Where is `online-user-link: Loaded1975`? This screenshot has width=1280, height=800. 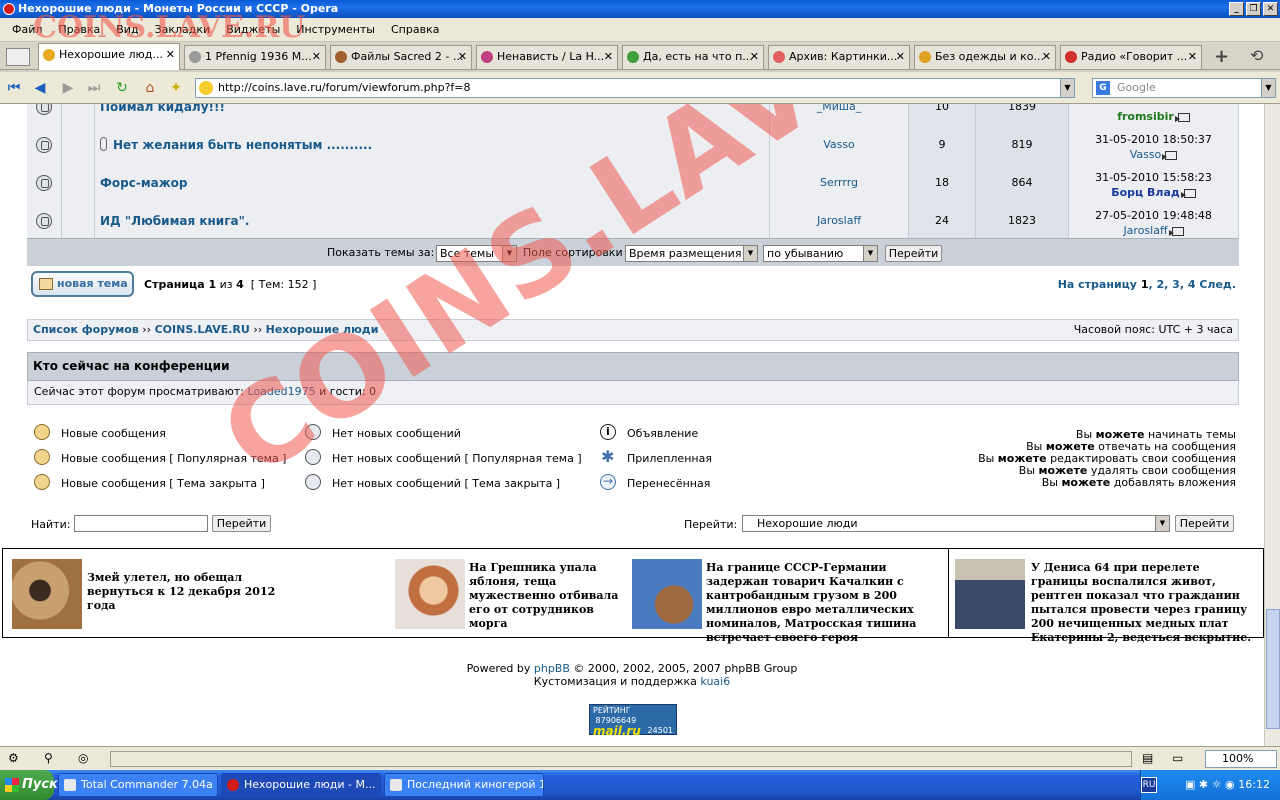 online-user-link: Loaded1975 is located at coordinates (282, 391).